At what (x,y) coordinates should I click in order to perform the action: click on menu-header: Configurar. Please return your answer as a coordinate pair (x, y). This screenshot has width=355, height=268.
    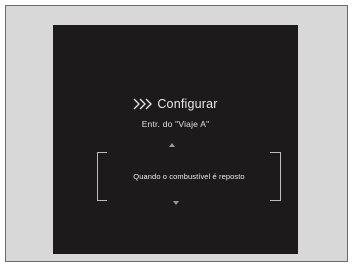
    Looking at the image, I should click on (175, 104).